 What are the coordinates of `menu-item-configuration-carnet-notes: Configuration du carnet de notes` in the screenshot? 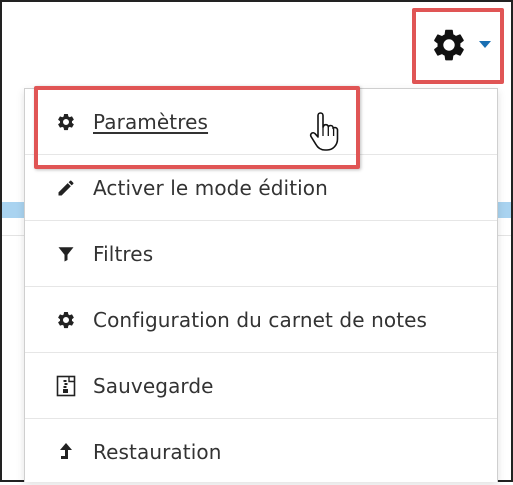 It's located at (261, 320).